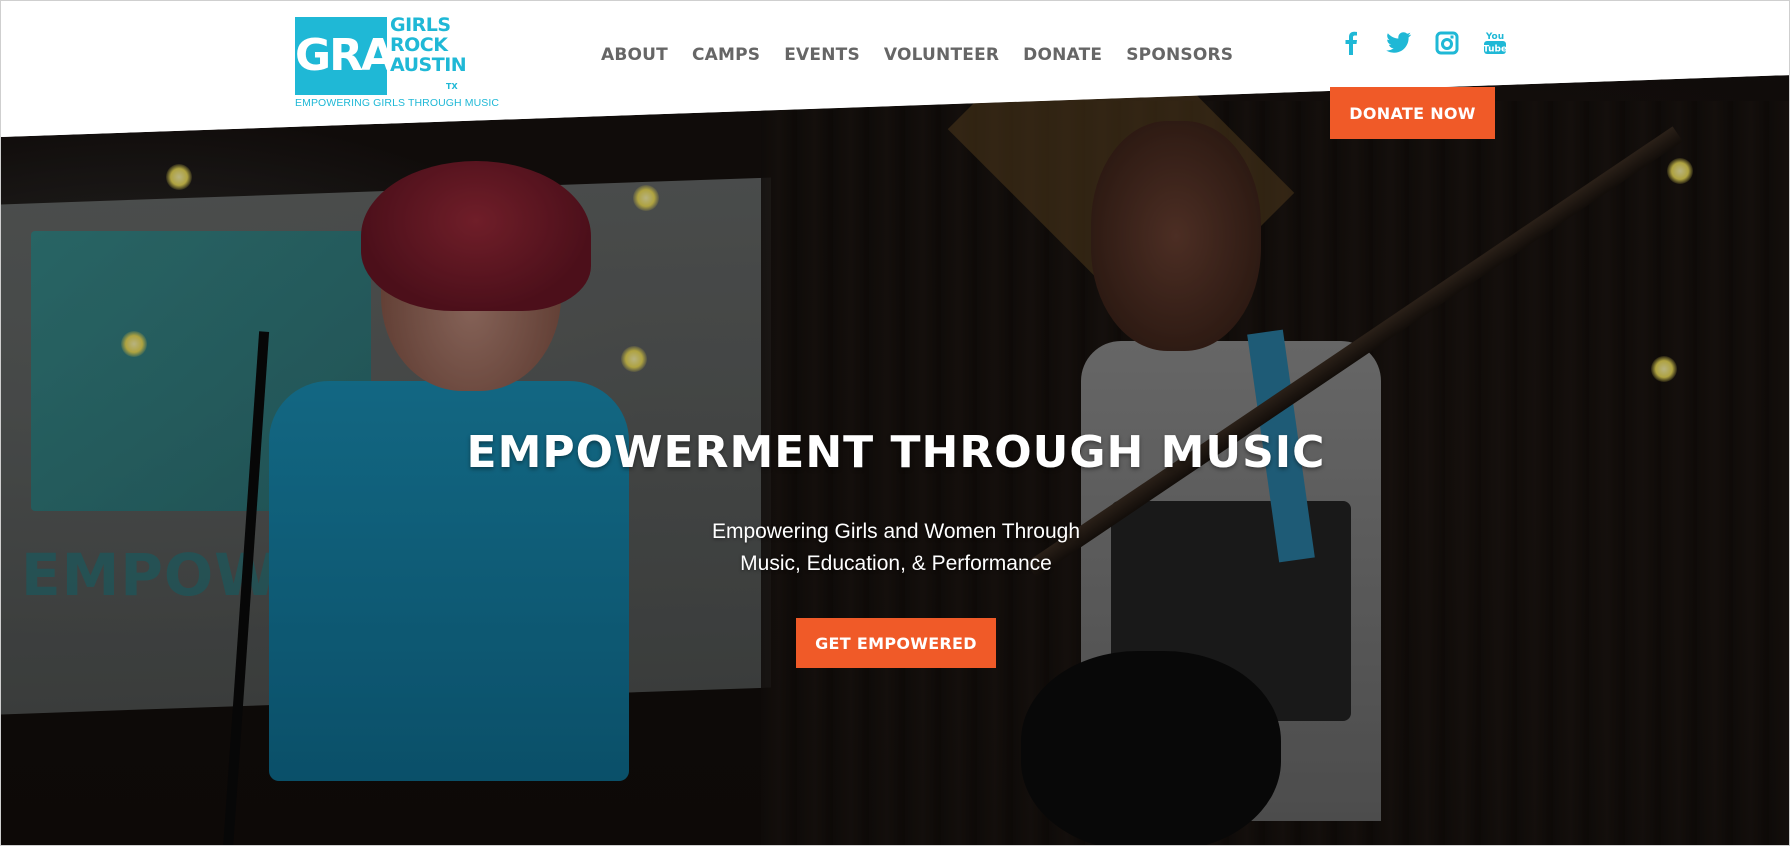  Describe the element at coordinates (452, 86) in the screenshot. I see `logo-state: TX` at that location.